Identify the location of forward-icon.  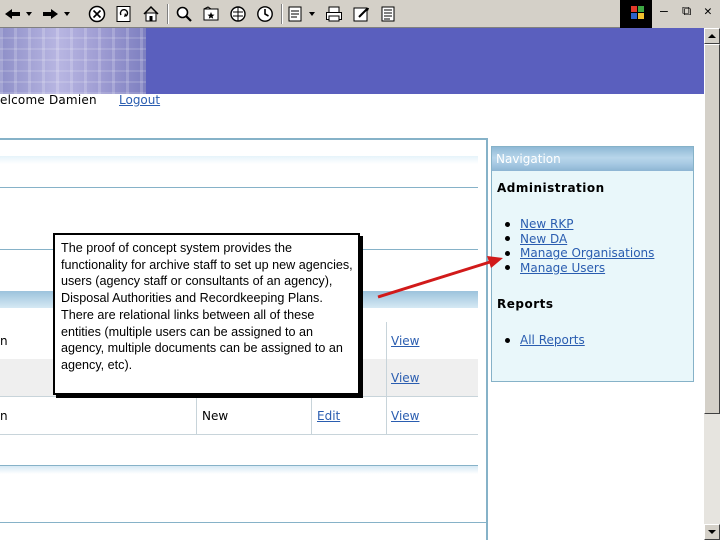
(56, 14).